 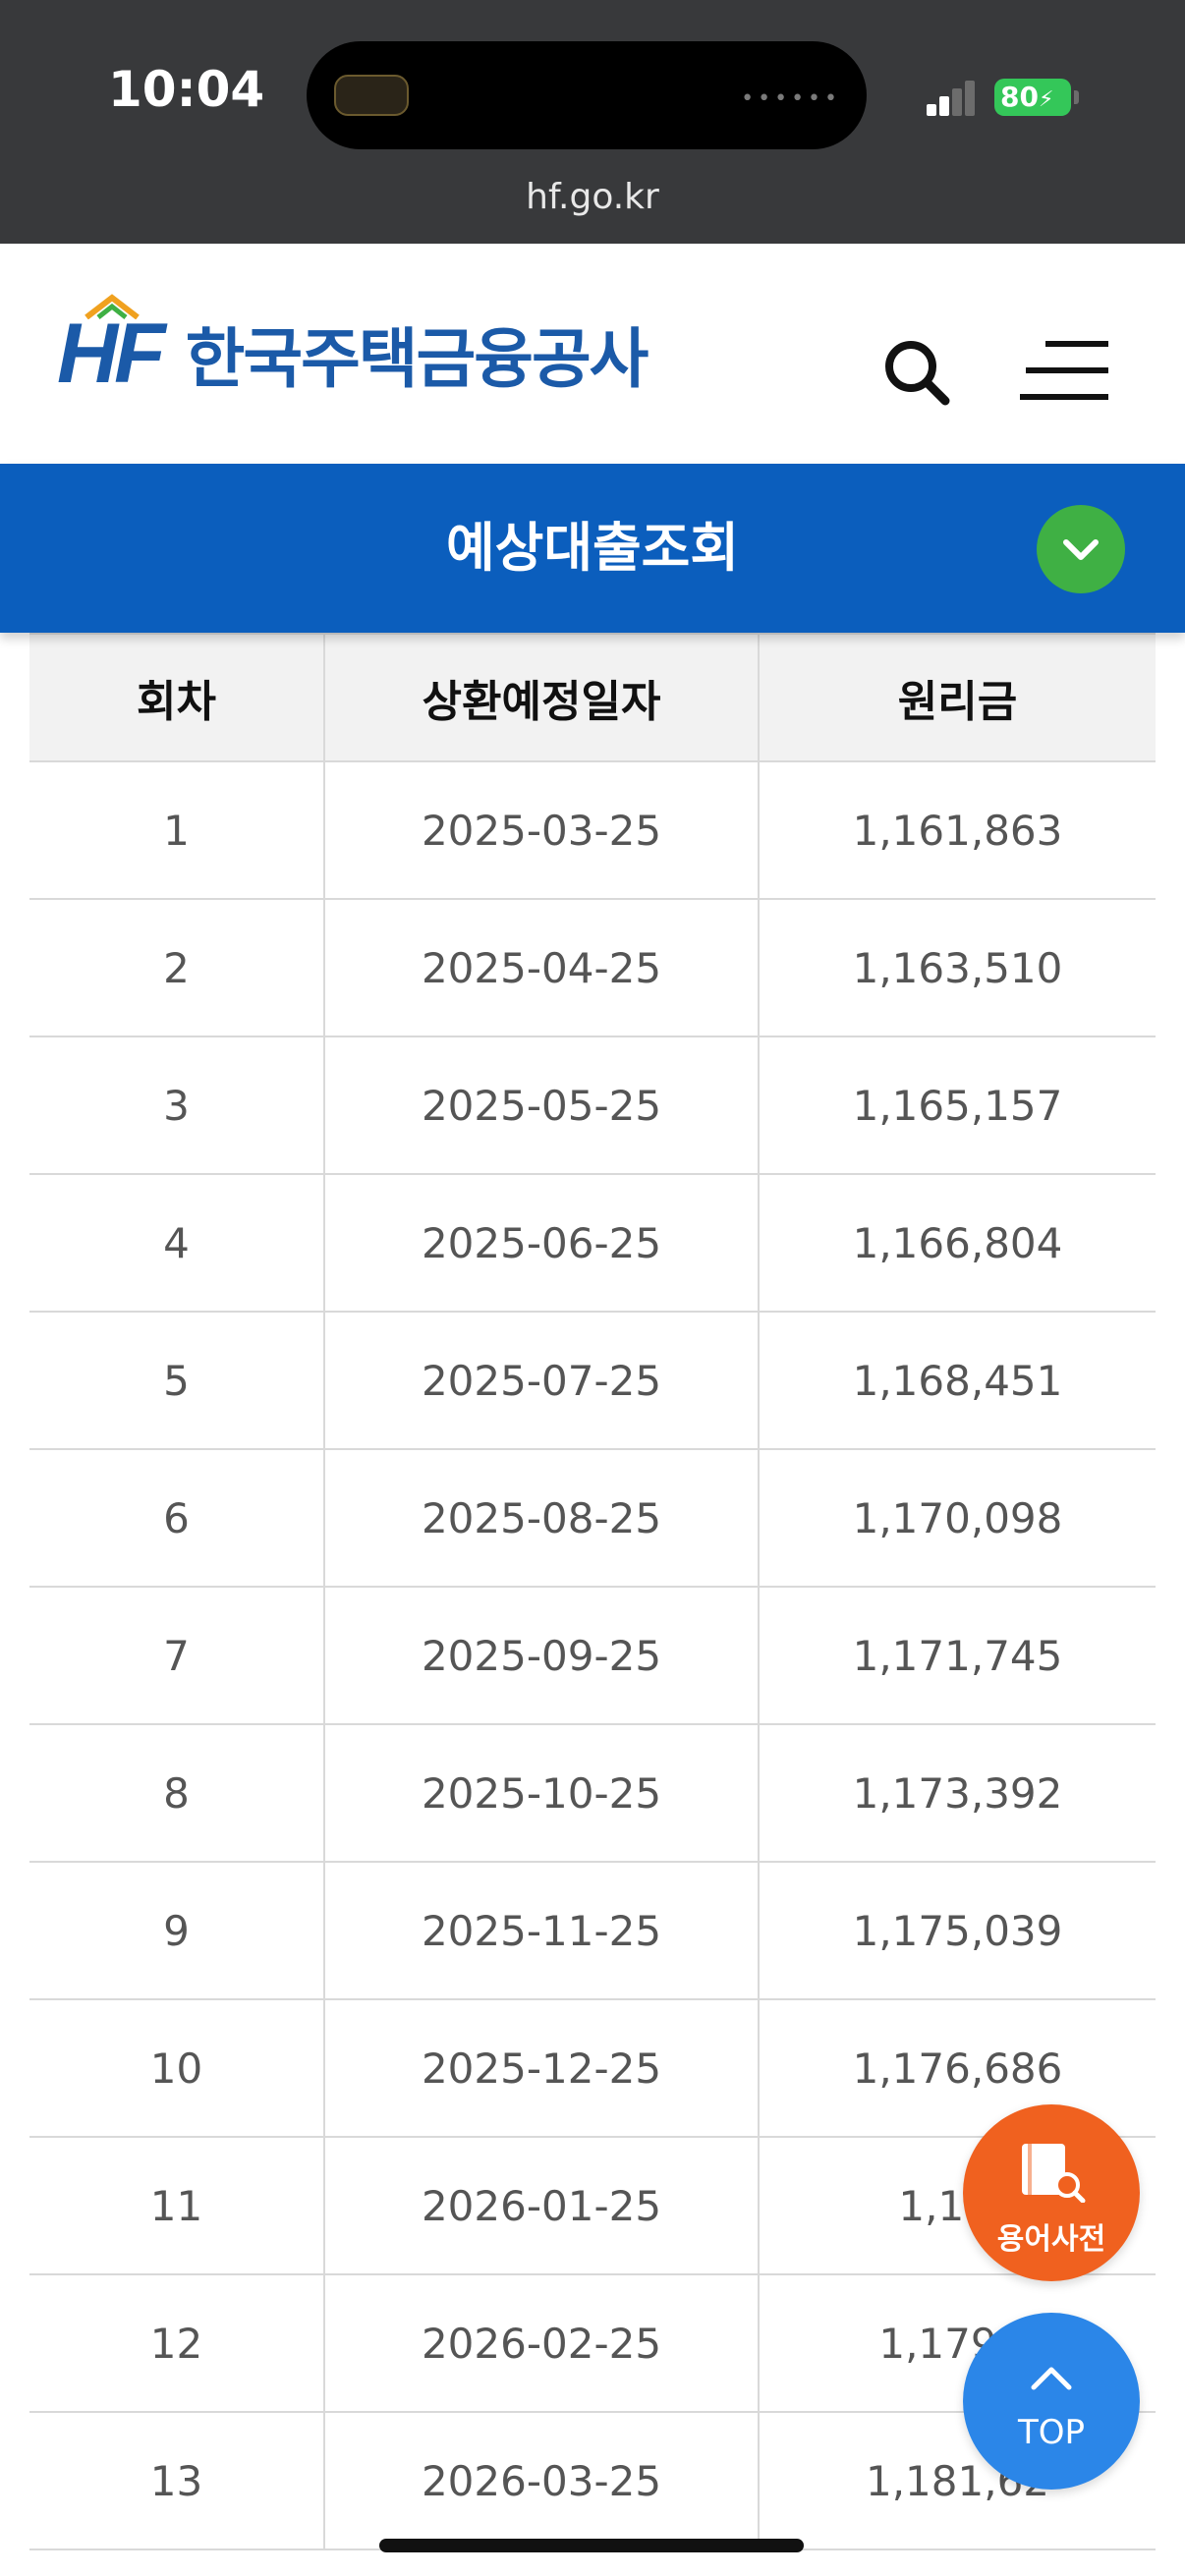 I want to click on cell-round: 11, so click(x=177, y=2205).